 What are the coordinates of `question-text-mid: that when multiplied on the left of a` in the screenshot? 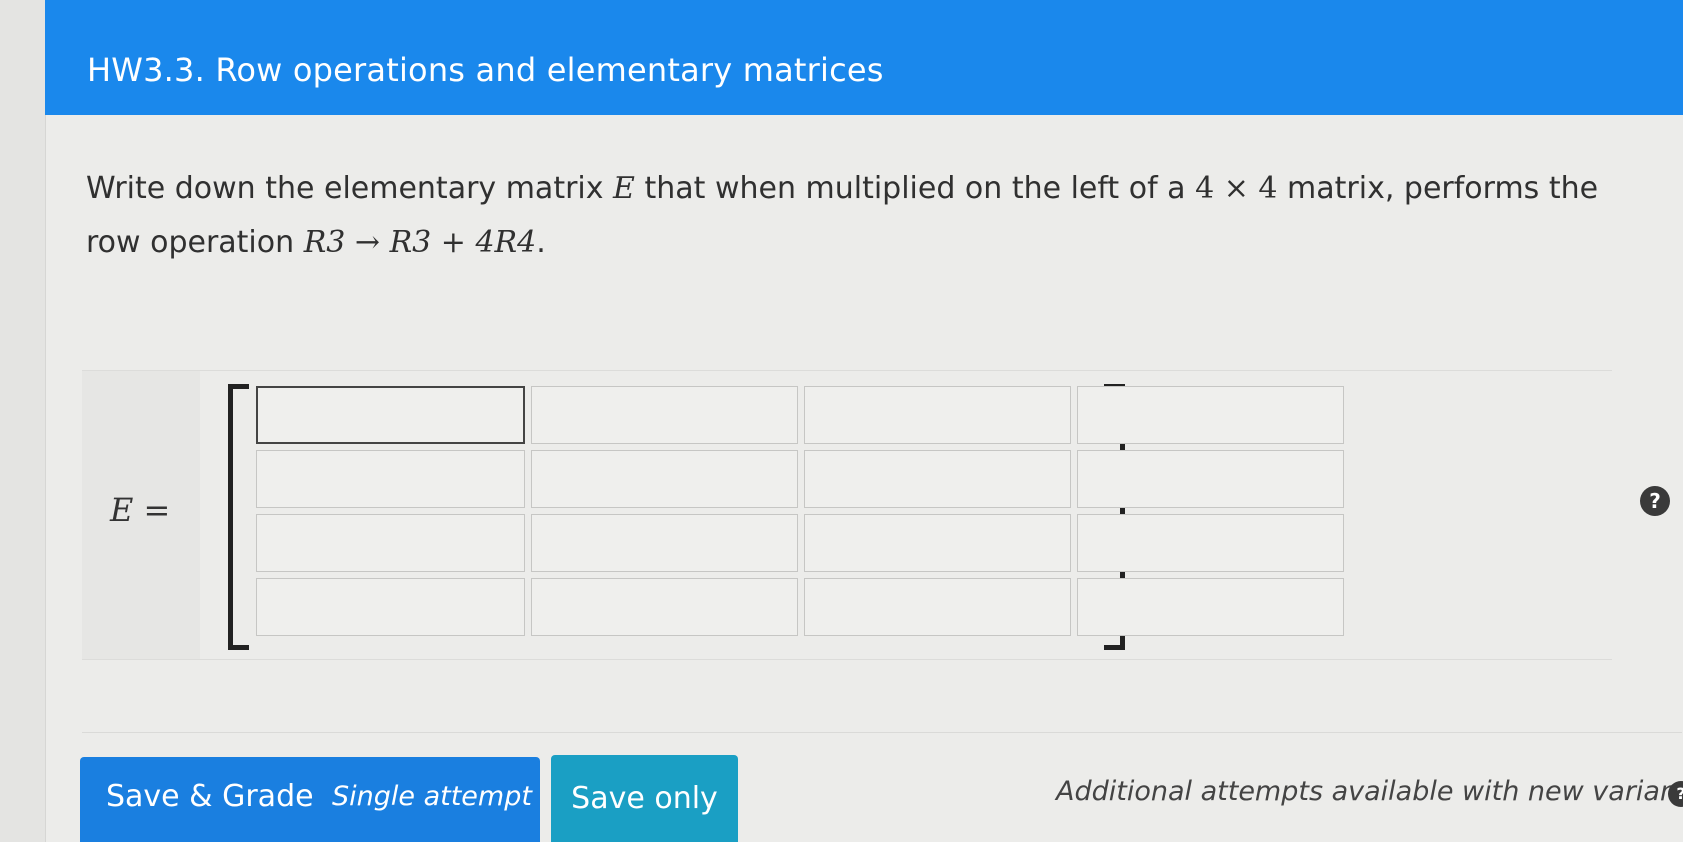 It's located at (915, 188).